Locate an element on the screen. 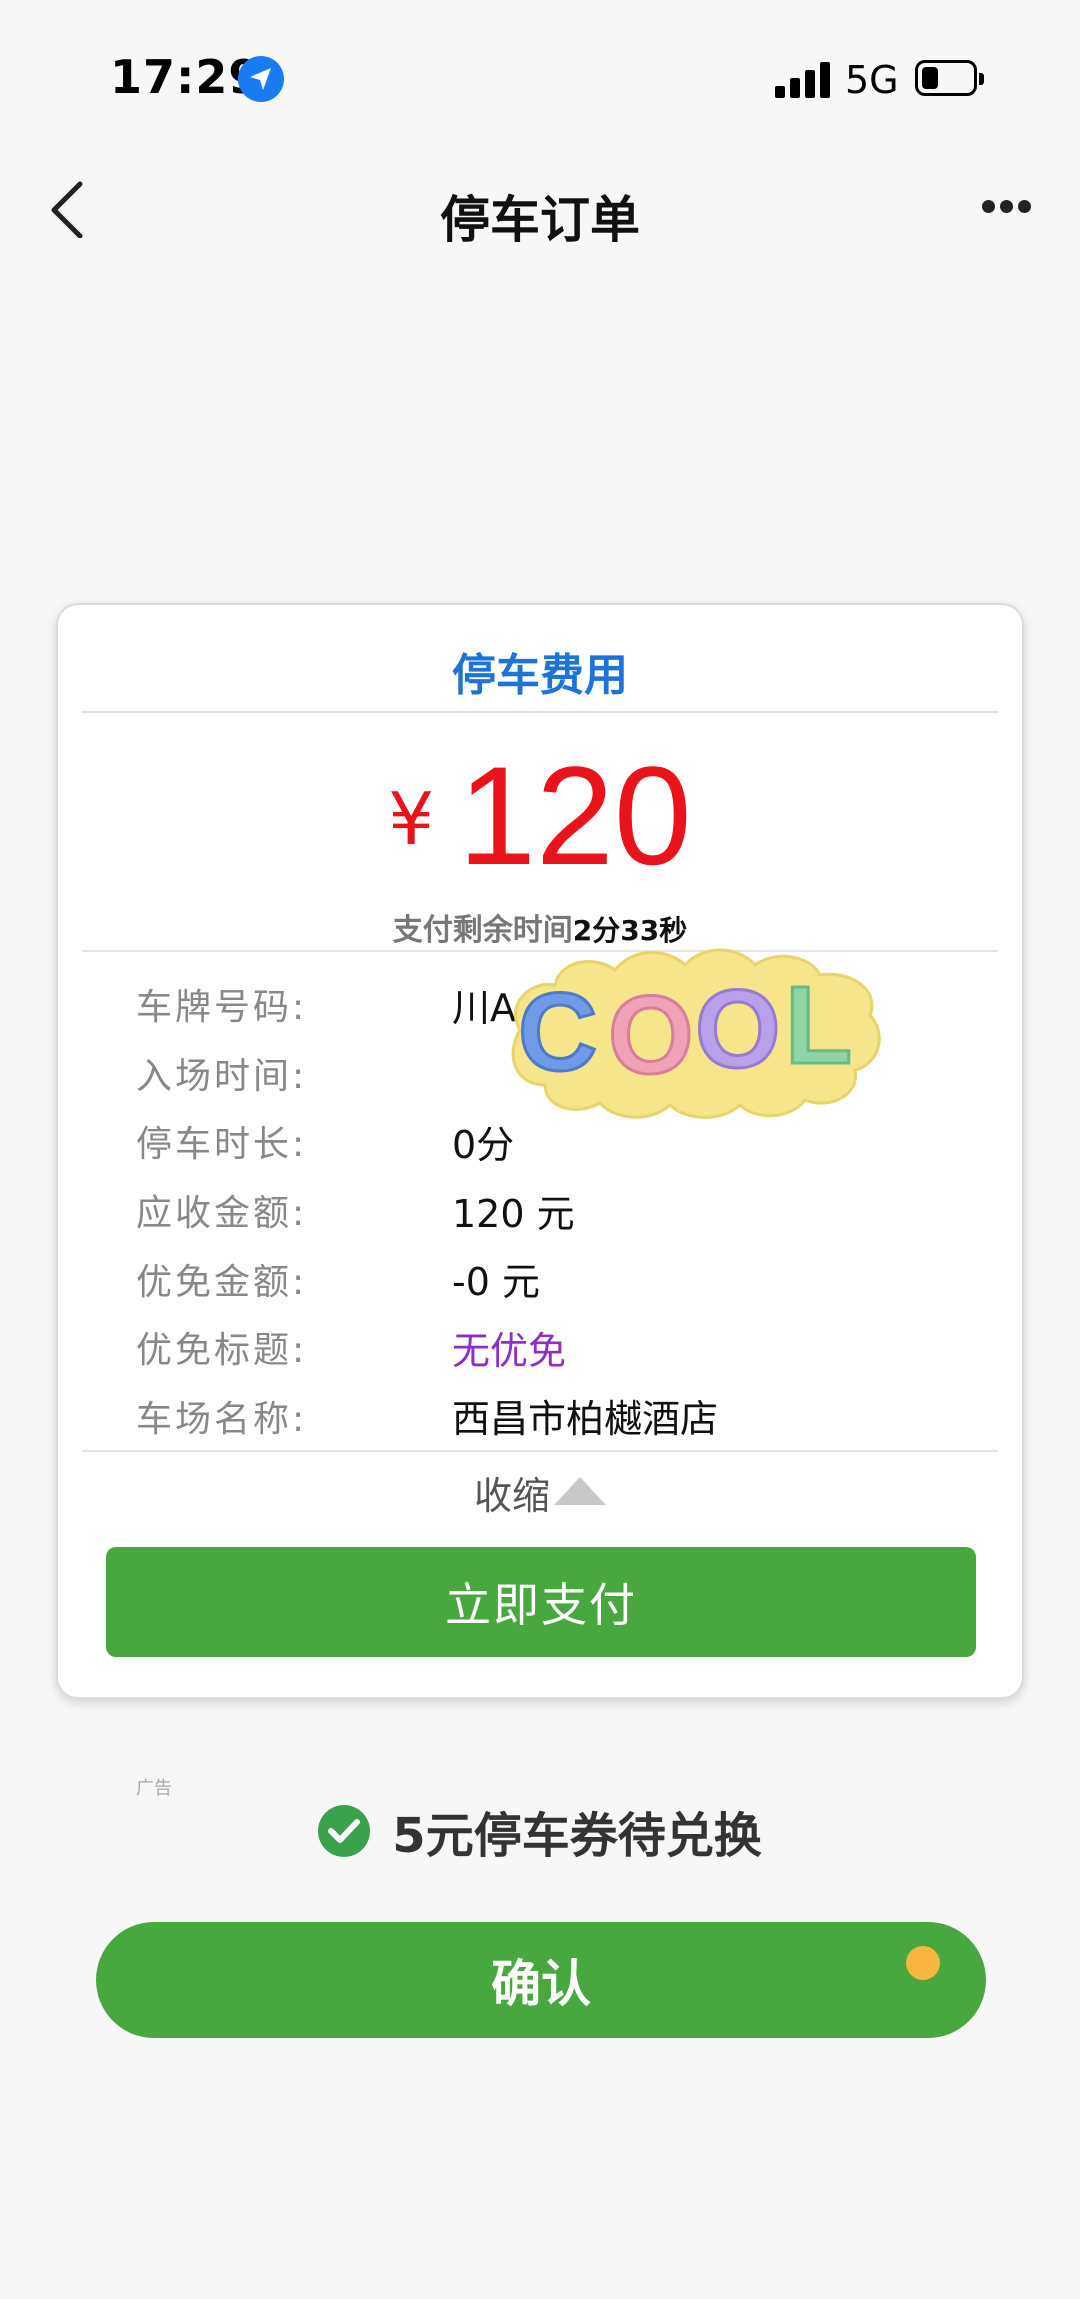 This screenshot has height=2299, width=1080. info-label: 停车时长: is located at coordinates (222, 1145).